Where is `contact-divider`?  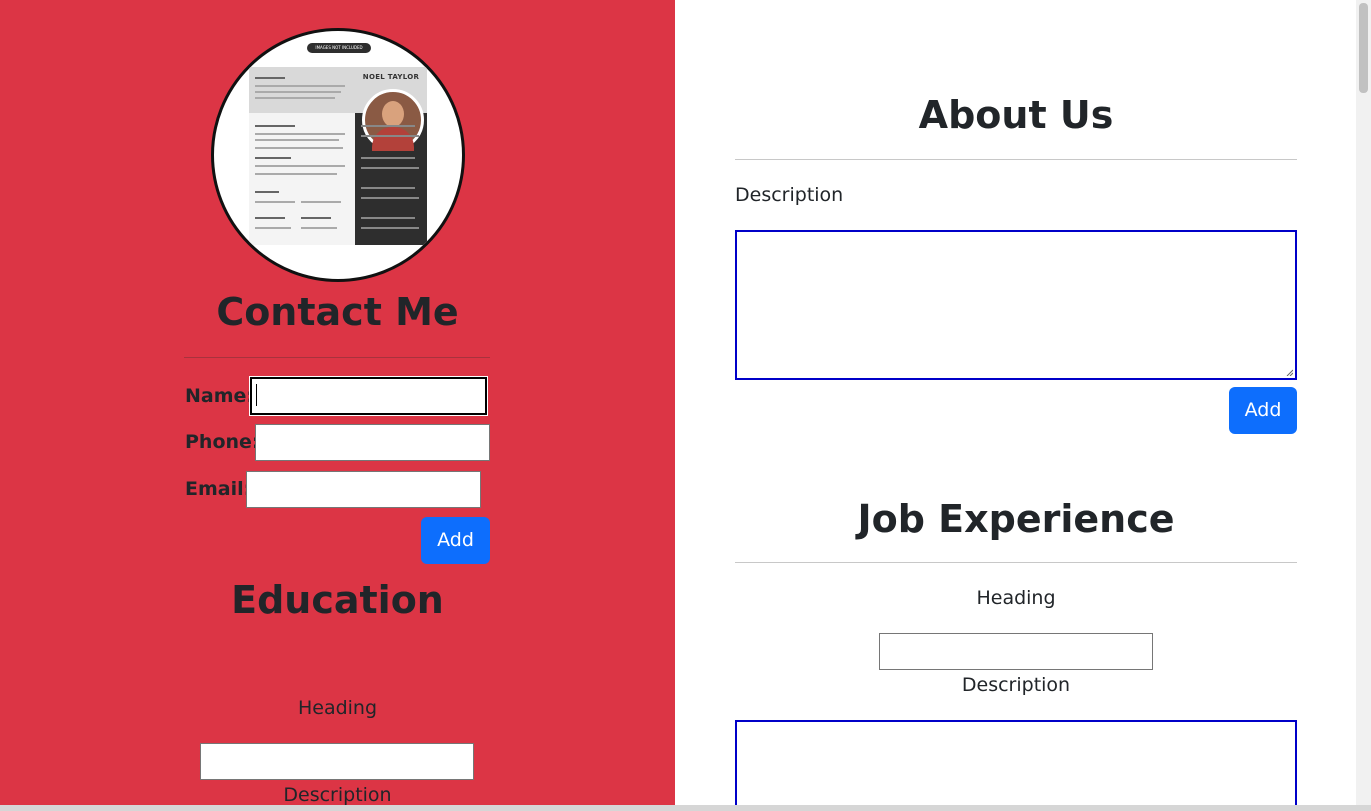
contact-divider is located at coordinates (337, 357).